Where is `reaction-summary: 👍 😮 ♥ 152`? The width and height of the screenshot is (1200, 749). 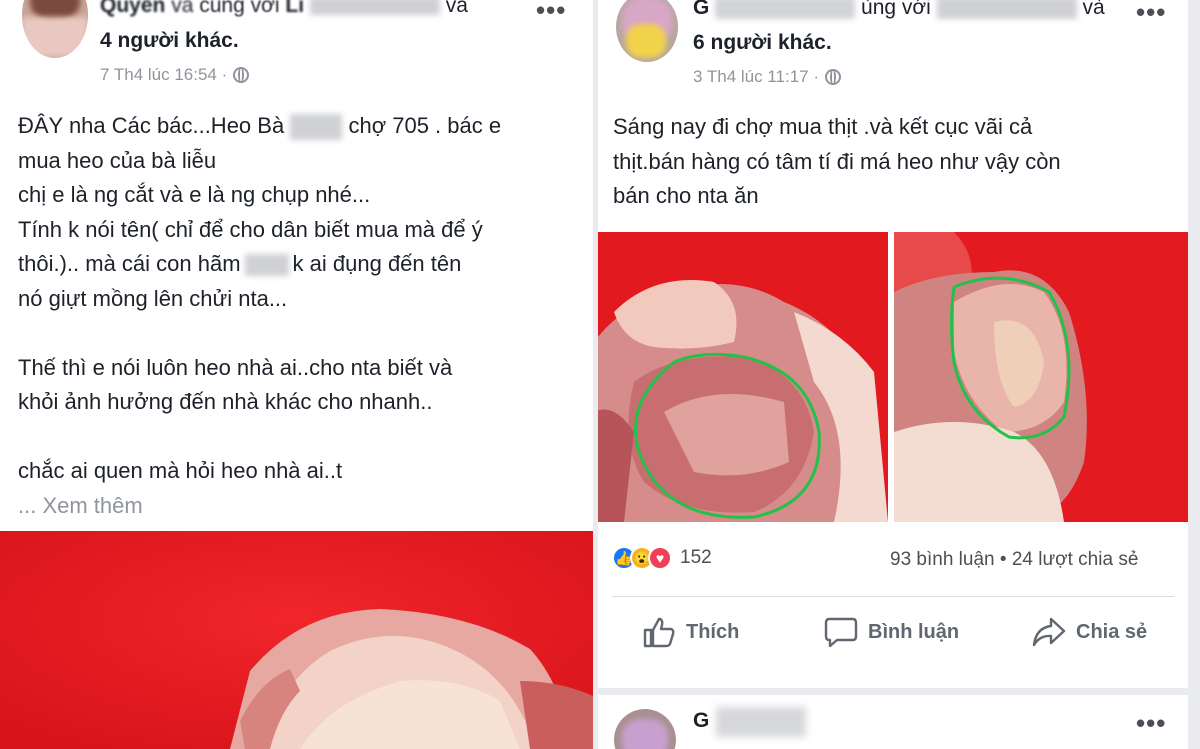
reaction-summary: 👍 😮 ♥ 152 is located at coordinates (662, 558).